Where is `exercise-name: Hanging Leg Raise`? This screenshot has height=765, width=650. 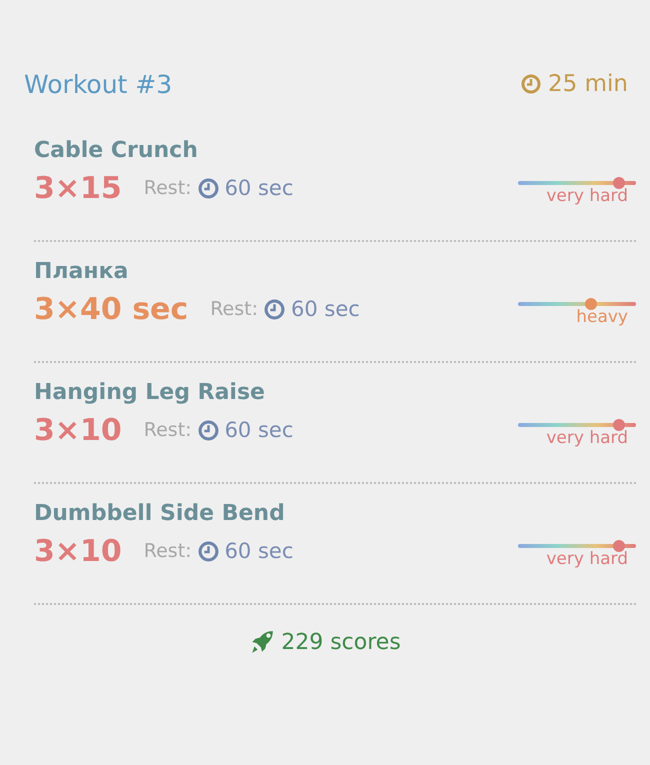 exercise-name: Hanging Leg Raise is located at coordinates (150, 393).